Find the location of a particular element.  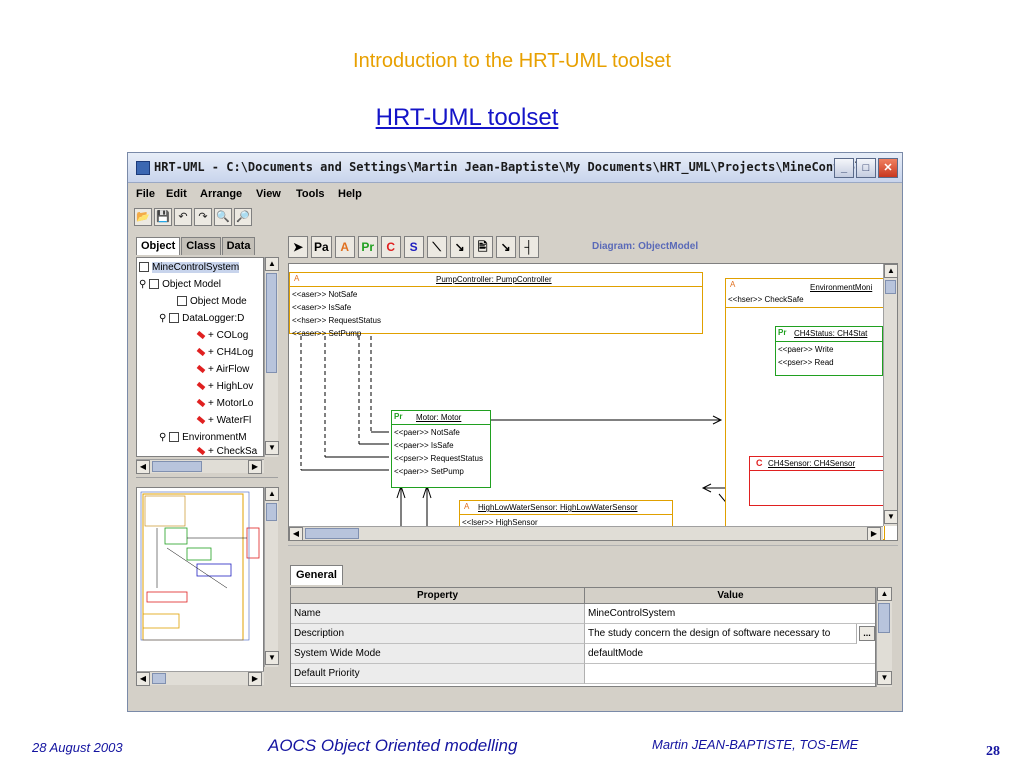

tree-vscrollbar: ▲ ▼ is located at coordinates (271, 357).